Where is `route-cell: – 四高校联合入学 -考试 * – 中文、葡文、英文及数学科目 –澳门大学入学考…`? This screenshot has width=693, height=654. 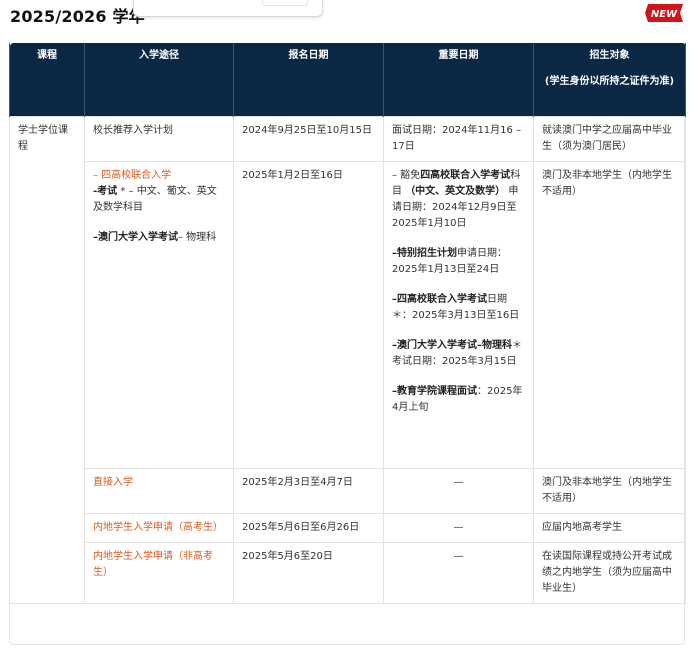 route-cell: – 四高校联合入学 -考试 * – 中文、葡文、英文及数学科目 –澳门大学入学考… is located at coordinates (159, 314).